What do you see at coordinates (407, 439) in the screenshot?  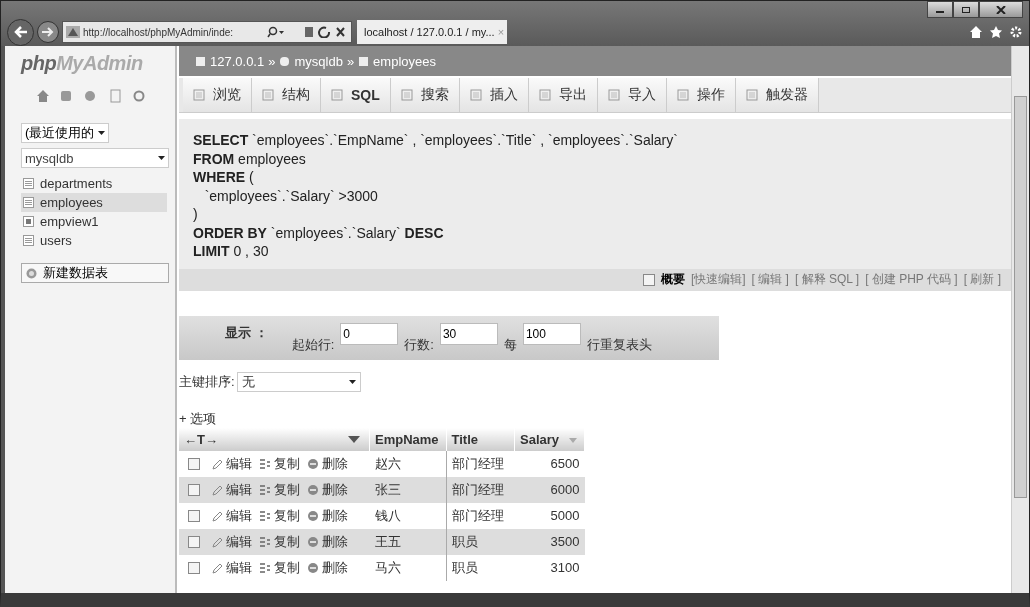 I see `column-header: EmpName` at bounding box center [407, 439].